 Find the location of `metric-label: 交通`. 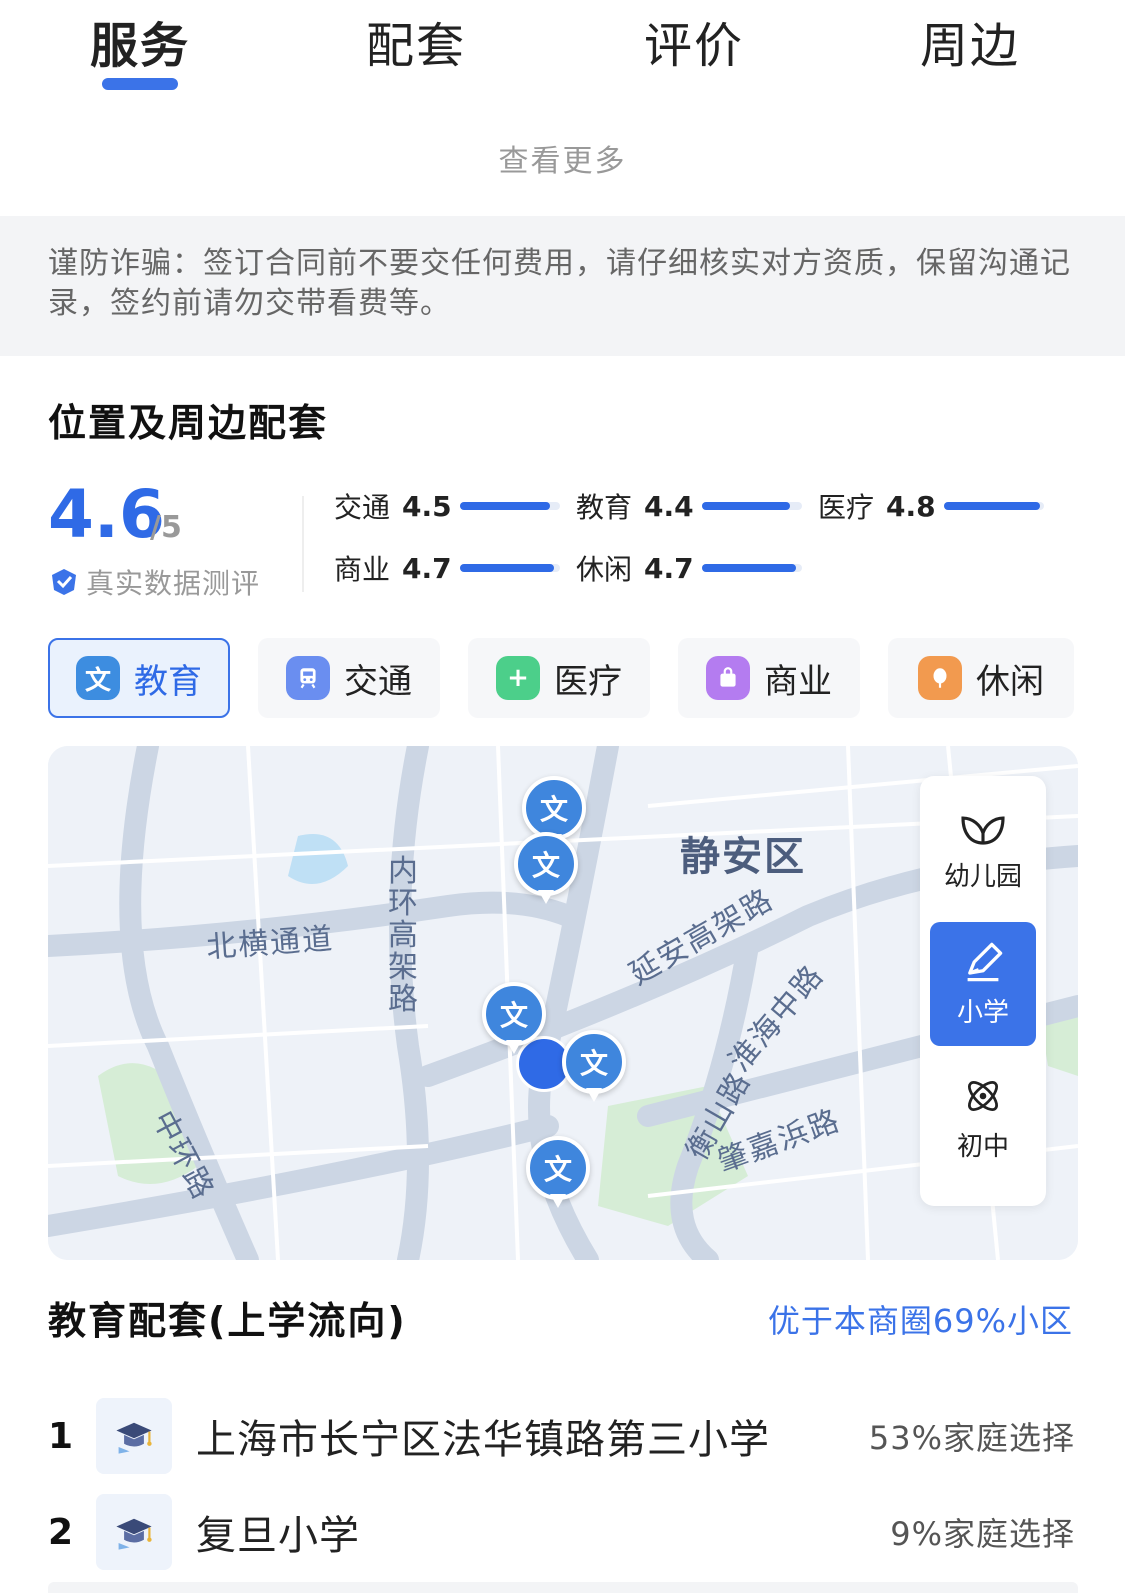

metric-label: 交通 is located at coordinates (362, 507).